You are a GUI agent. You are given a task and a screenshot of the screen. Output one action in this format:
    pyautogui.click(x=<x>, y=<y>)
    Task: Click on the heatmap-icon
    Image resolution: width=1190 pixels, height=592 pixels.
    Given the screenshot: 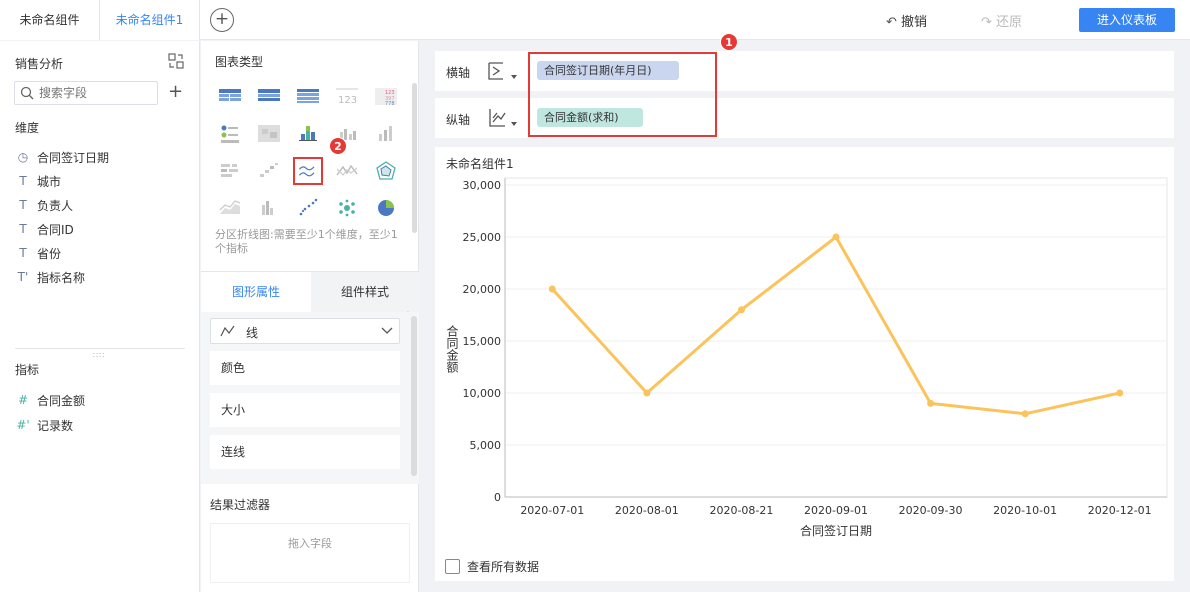 What is the action you would take?
    pyautogui.click(x=269, y=134)
    